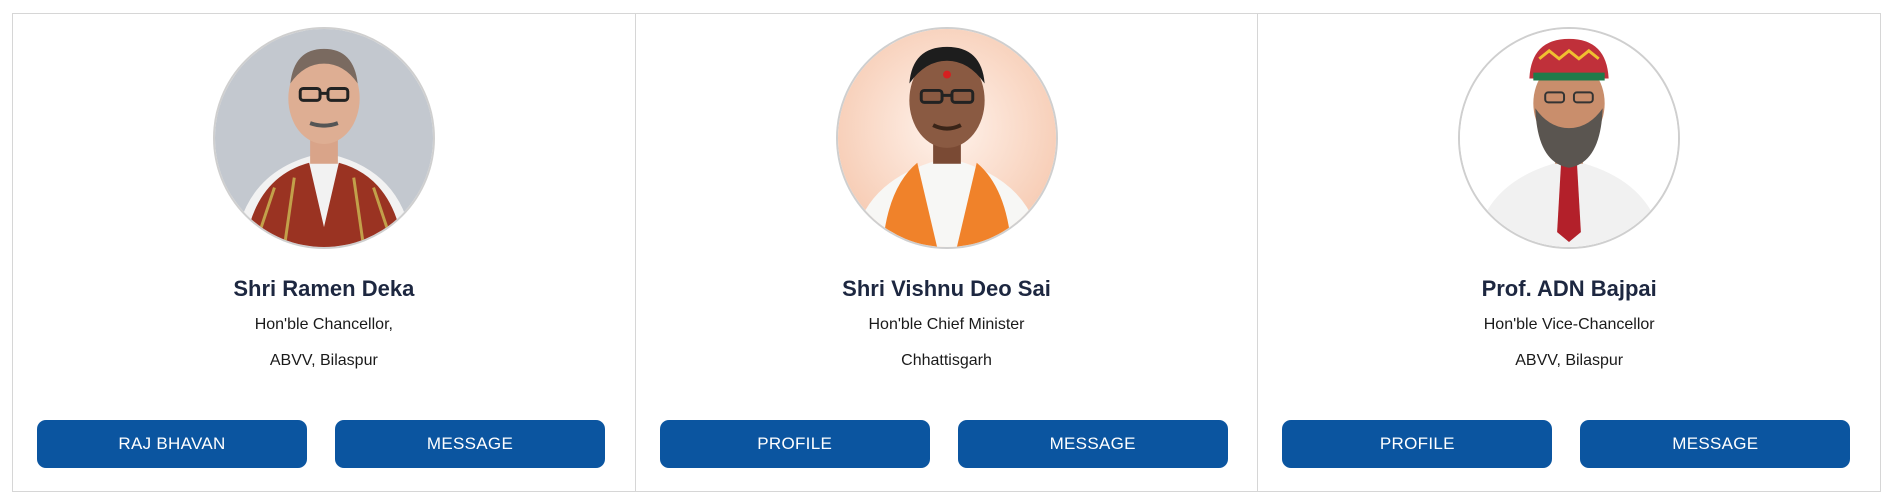 Image resolution: width=1893 pixels, height=502 pixels. Describe the element at coordinates (946, 324) in the screenshot. I see `leader-designation: Hon'ble Chief Minister` at that location.